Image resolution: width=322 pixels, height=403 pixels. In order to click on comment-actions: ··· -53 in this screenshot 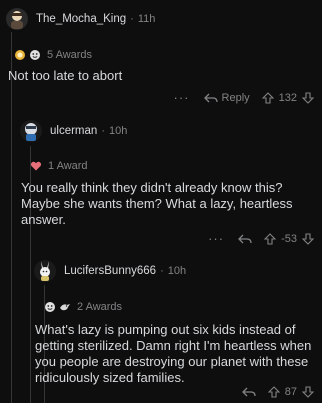, I will do `click(261, 238)`.